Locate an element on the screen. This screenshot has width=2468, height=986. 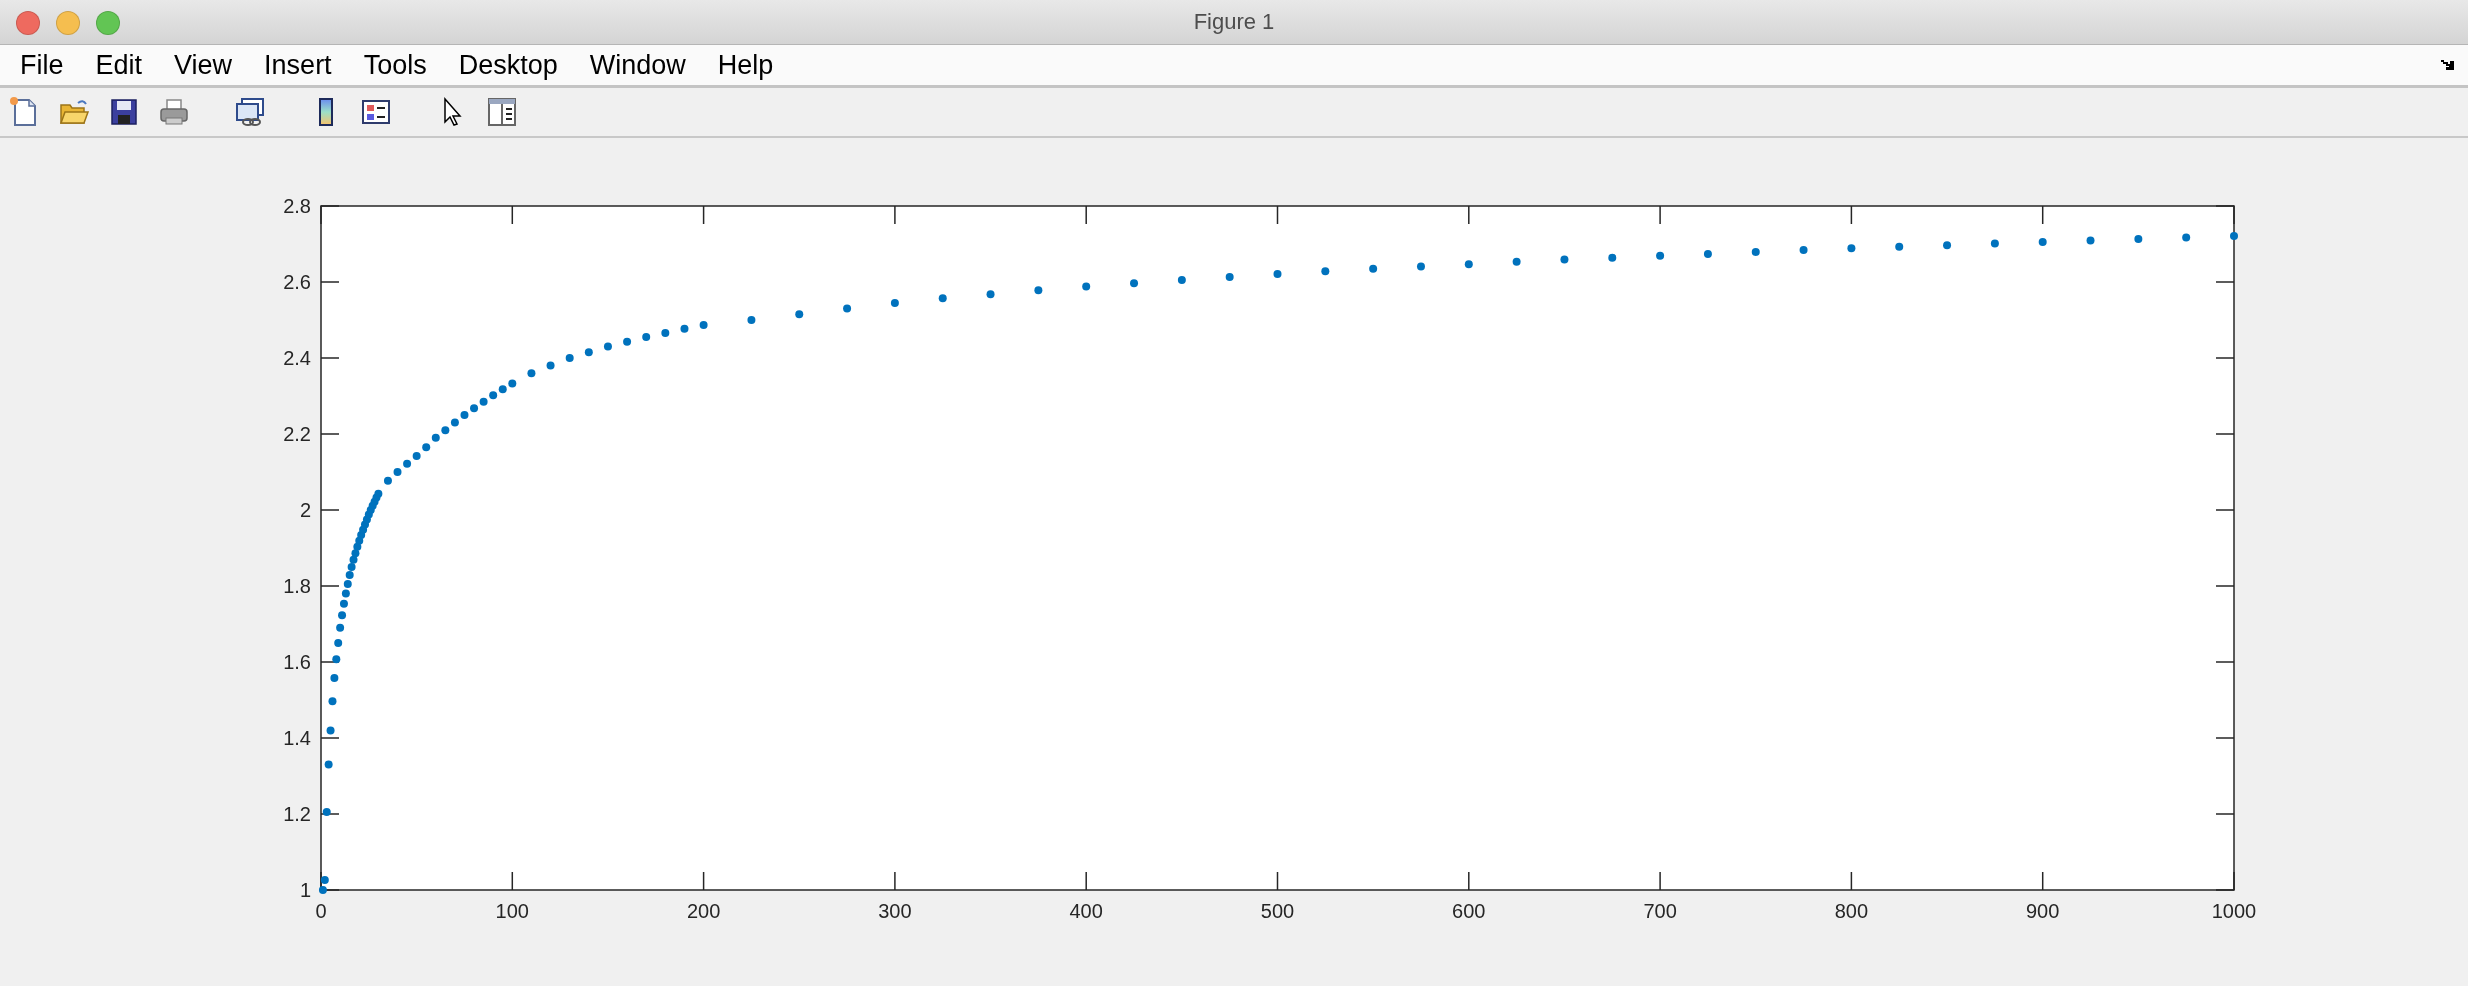
y-tick-label: 1 is located at coordinates (305, 890).